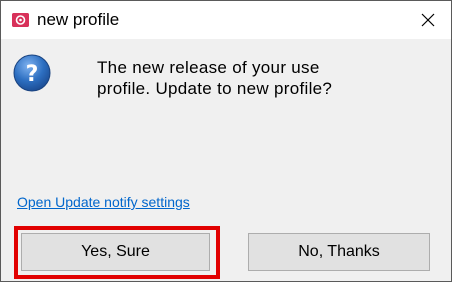  What do you see at coordinates (226, 20) in the screenshot?
I see `title-bar: new profile` at bounding box center [226, 20].